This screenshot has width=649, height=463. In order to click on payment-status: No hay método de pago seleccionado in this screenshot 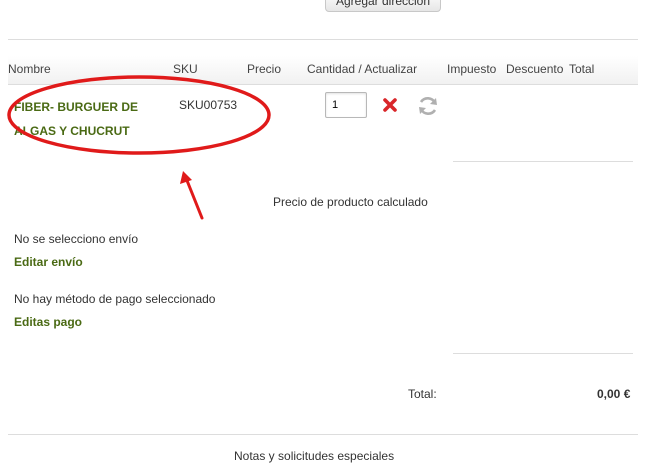, I will do `click(115, 299)`.